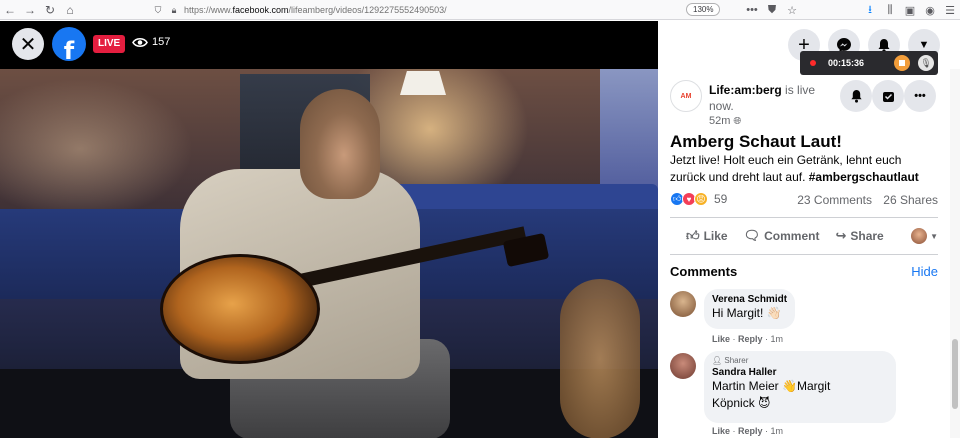  I want to click on post-actions: 👍︎ Like 🗨︎ Comment ↪ Share ▼, so click(804, 236).